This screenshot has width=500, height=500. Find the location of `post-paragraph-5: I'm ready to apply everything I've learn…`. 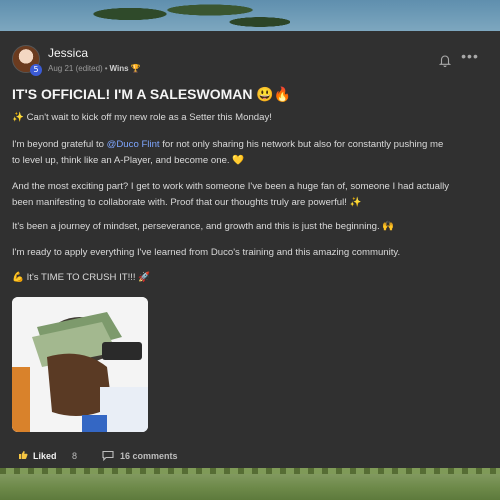

post-paragraph-5: I'm ready to apply everything I've learn… is located at coordinates (206, 252).